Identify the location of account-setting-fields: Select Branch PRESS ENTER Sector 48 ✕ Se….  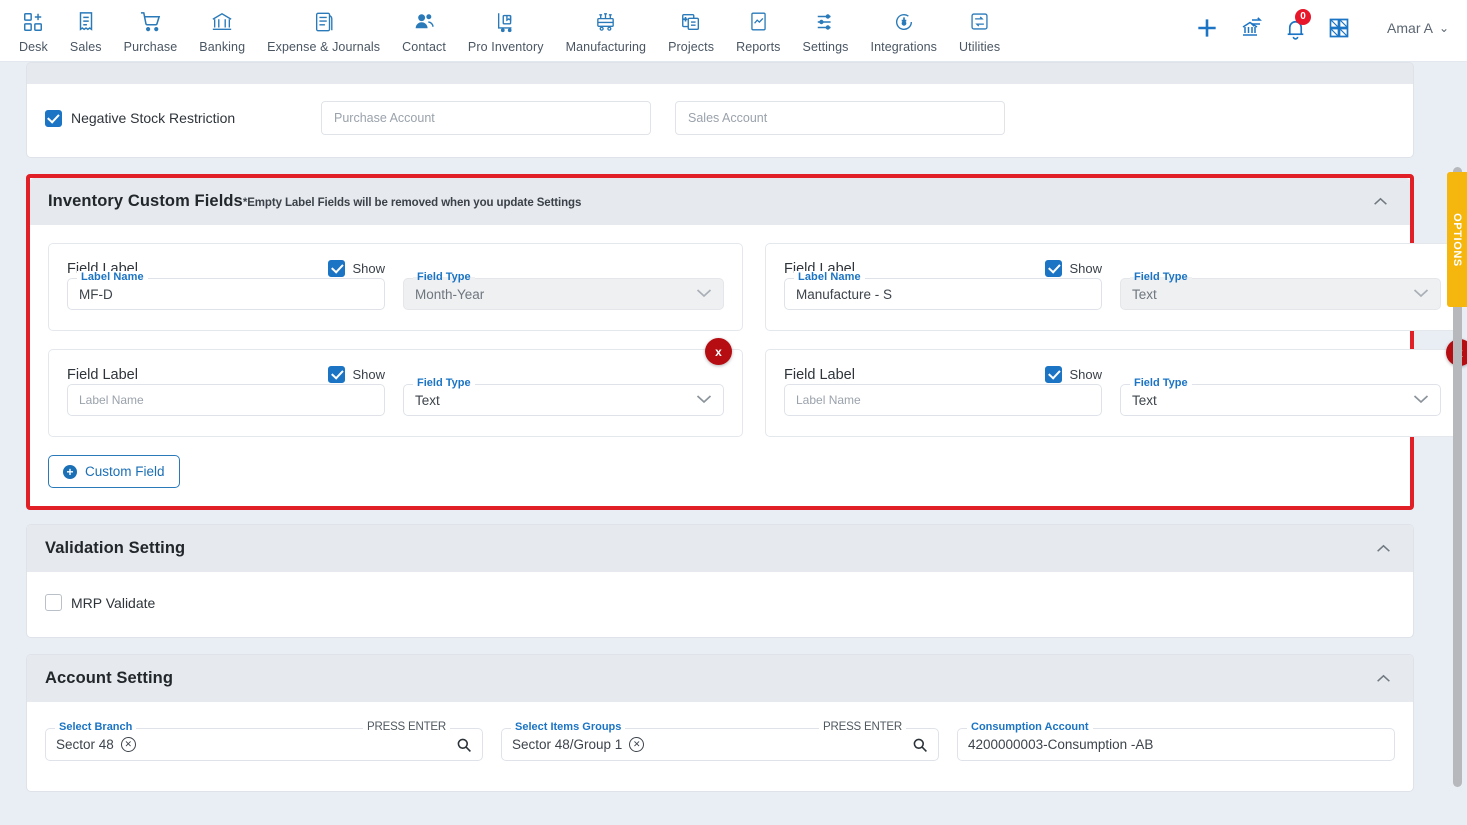
(720, 741).